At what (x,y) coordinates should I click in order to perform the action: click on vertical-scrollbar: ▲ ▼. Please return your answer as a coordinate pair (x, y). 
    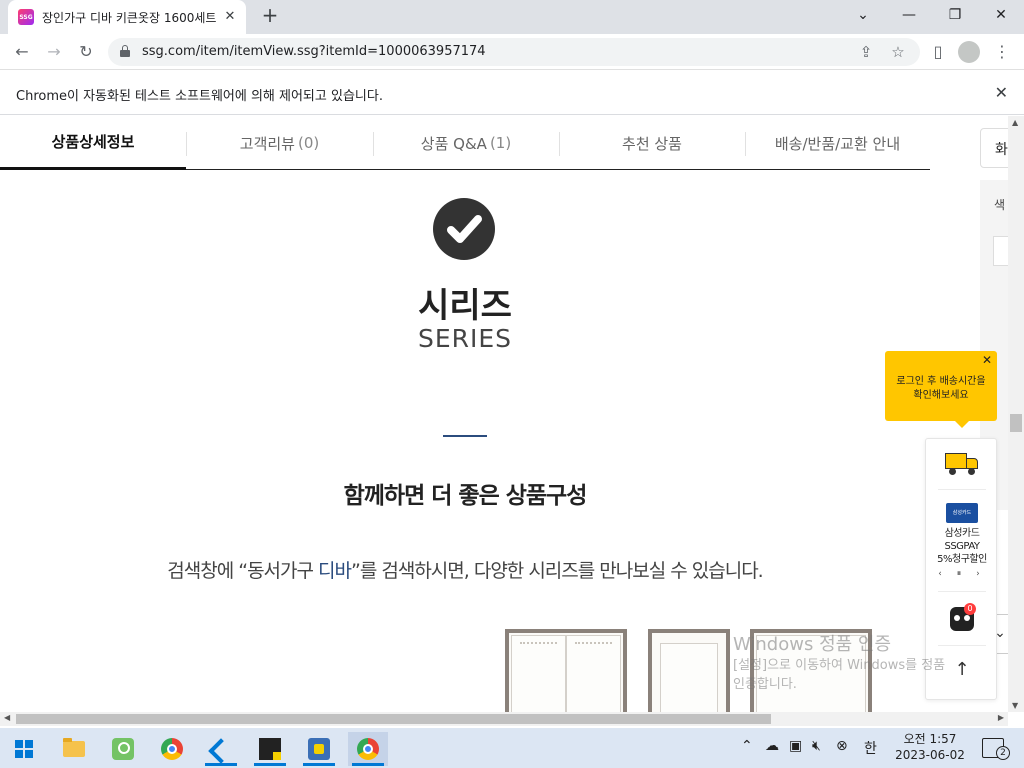
    Looking at the image, I should click on (1016, 414).